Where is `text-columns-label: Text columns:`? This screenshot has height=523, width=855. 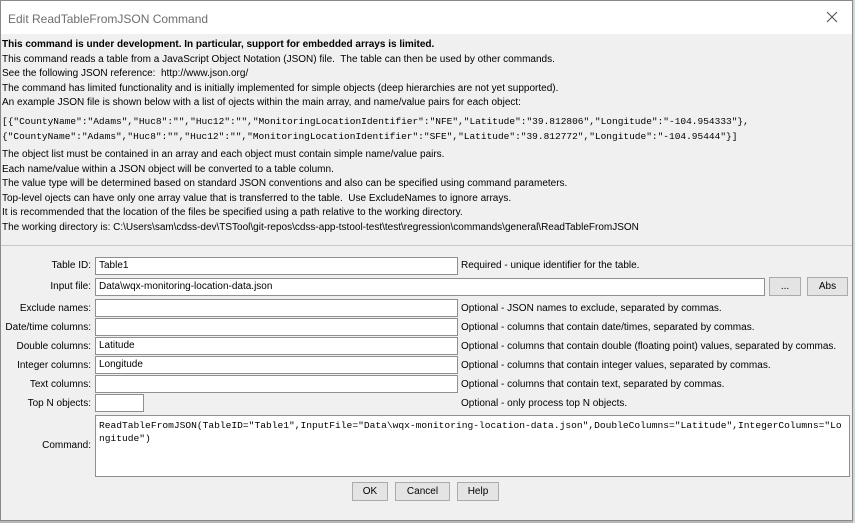 text-columns-label: Text columns: is located at coordinates (60, 384).